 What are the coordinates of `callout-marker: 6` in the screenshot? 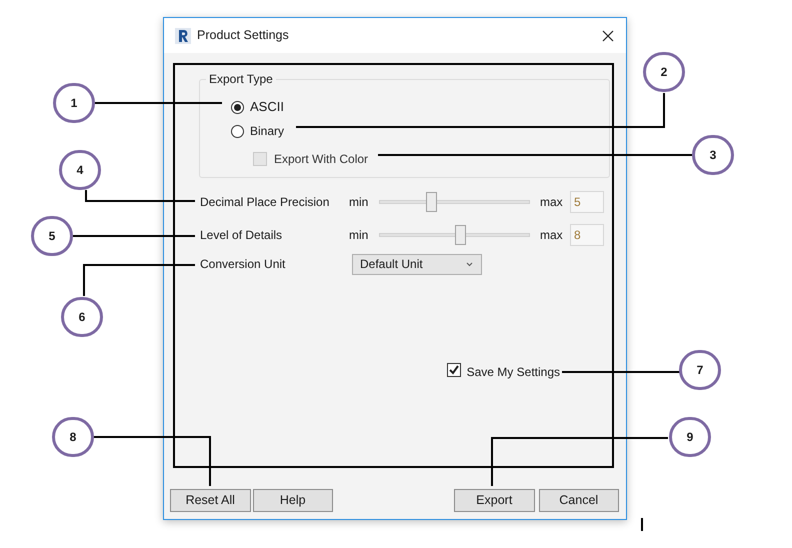 It's located at (82, 317).